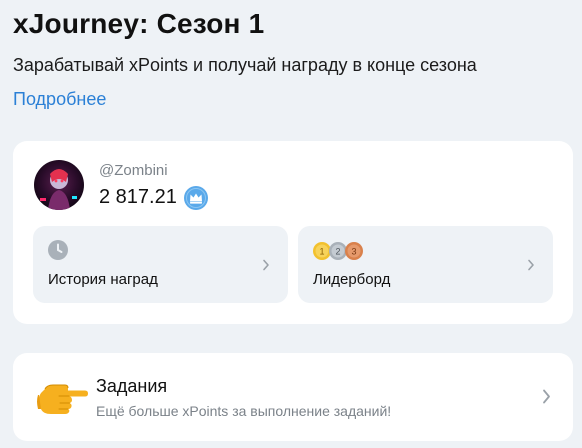  I want to click on medal-silver-number: 2, so click(337, 252).